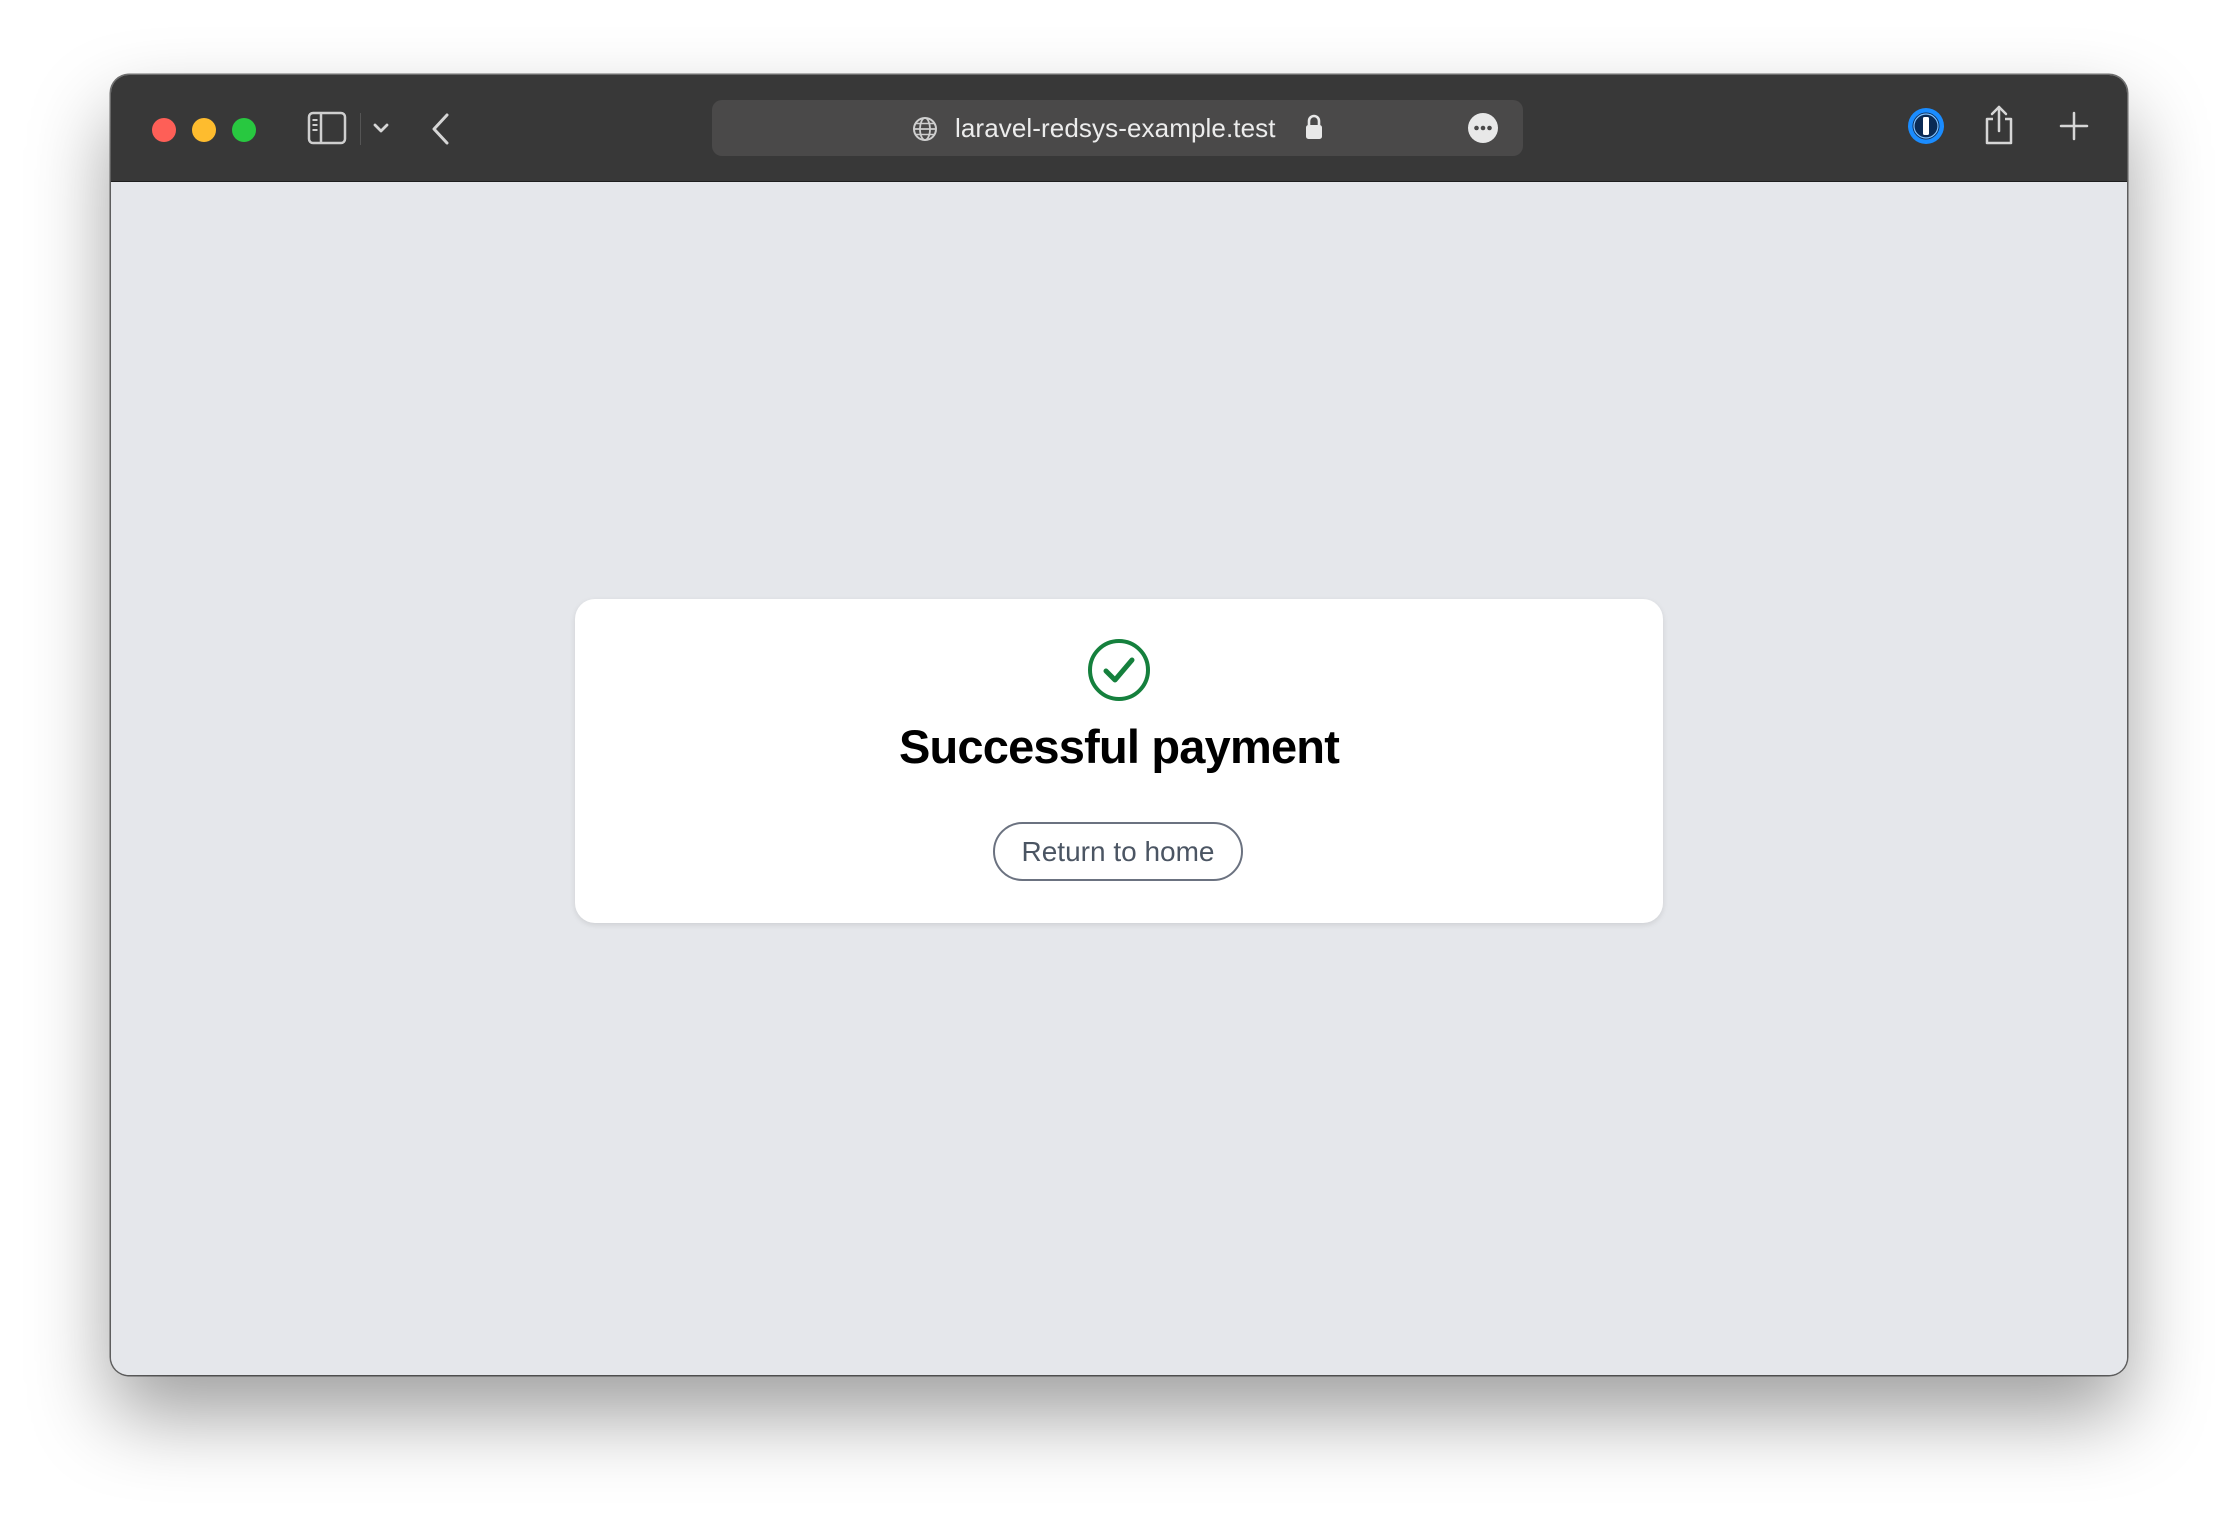 The image size is (2238, 1522). What do you see at coordinates (360, 129) in the screenshot?
I see `toolbar-separator` at bounding box center [360, 129].